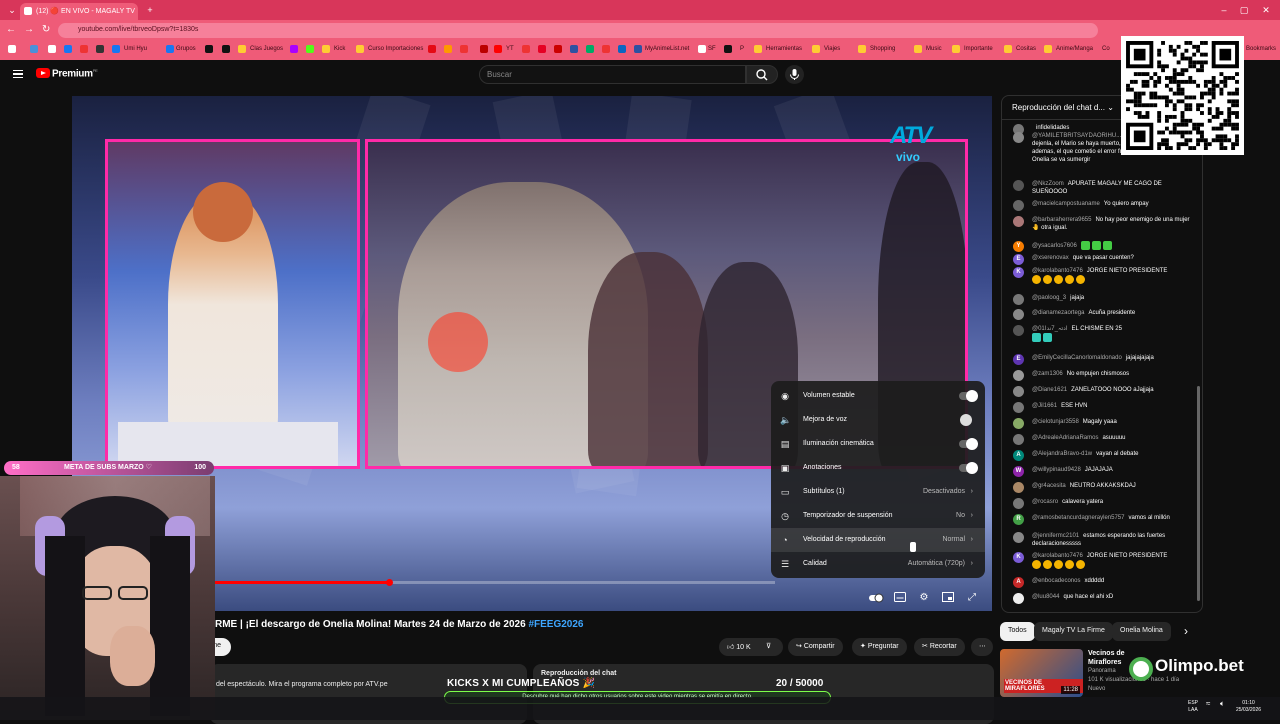 The height and width of the screenshot is (724, 1280). I want to click on youtube-premium-logo: PremiumPE, so click(75, 73).